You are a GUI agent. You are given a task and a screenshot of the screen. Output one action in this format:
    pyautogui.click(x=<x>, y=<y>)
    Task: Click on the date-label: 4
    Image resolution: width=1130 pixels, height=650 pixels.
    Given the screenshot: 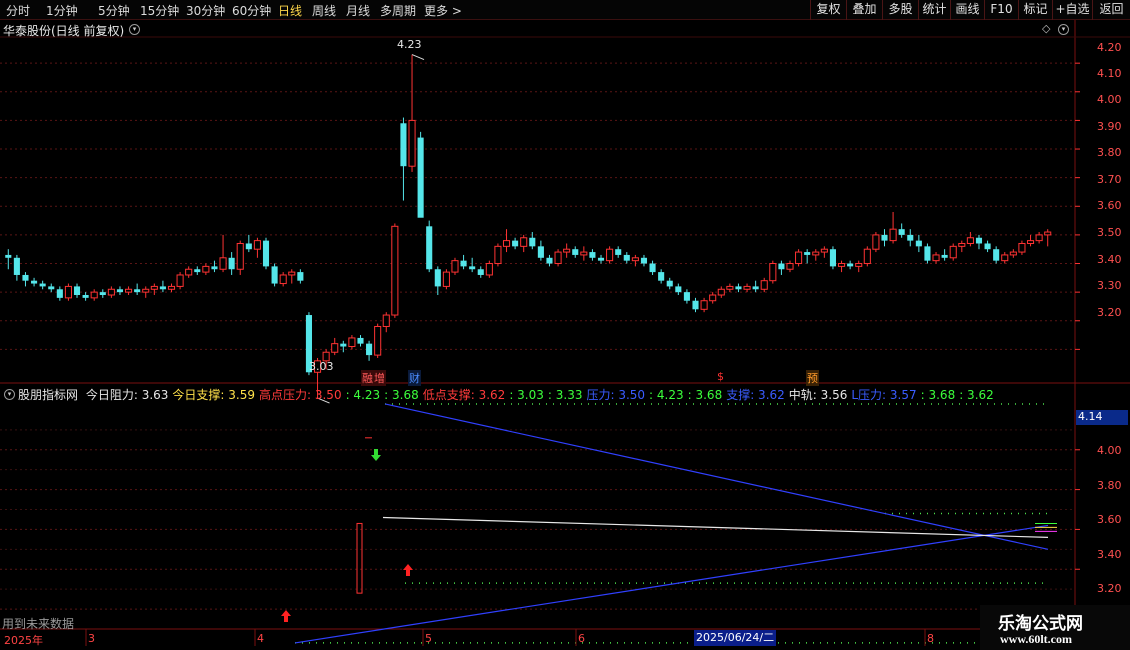 What is the action you would take?
    pyautogui.click(x=260, y=638)
    